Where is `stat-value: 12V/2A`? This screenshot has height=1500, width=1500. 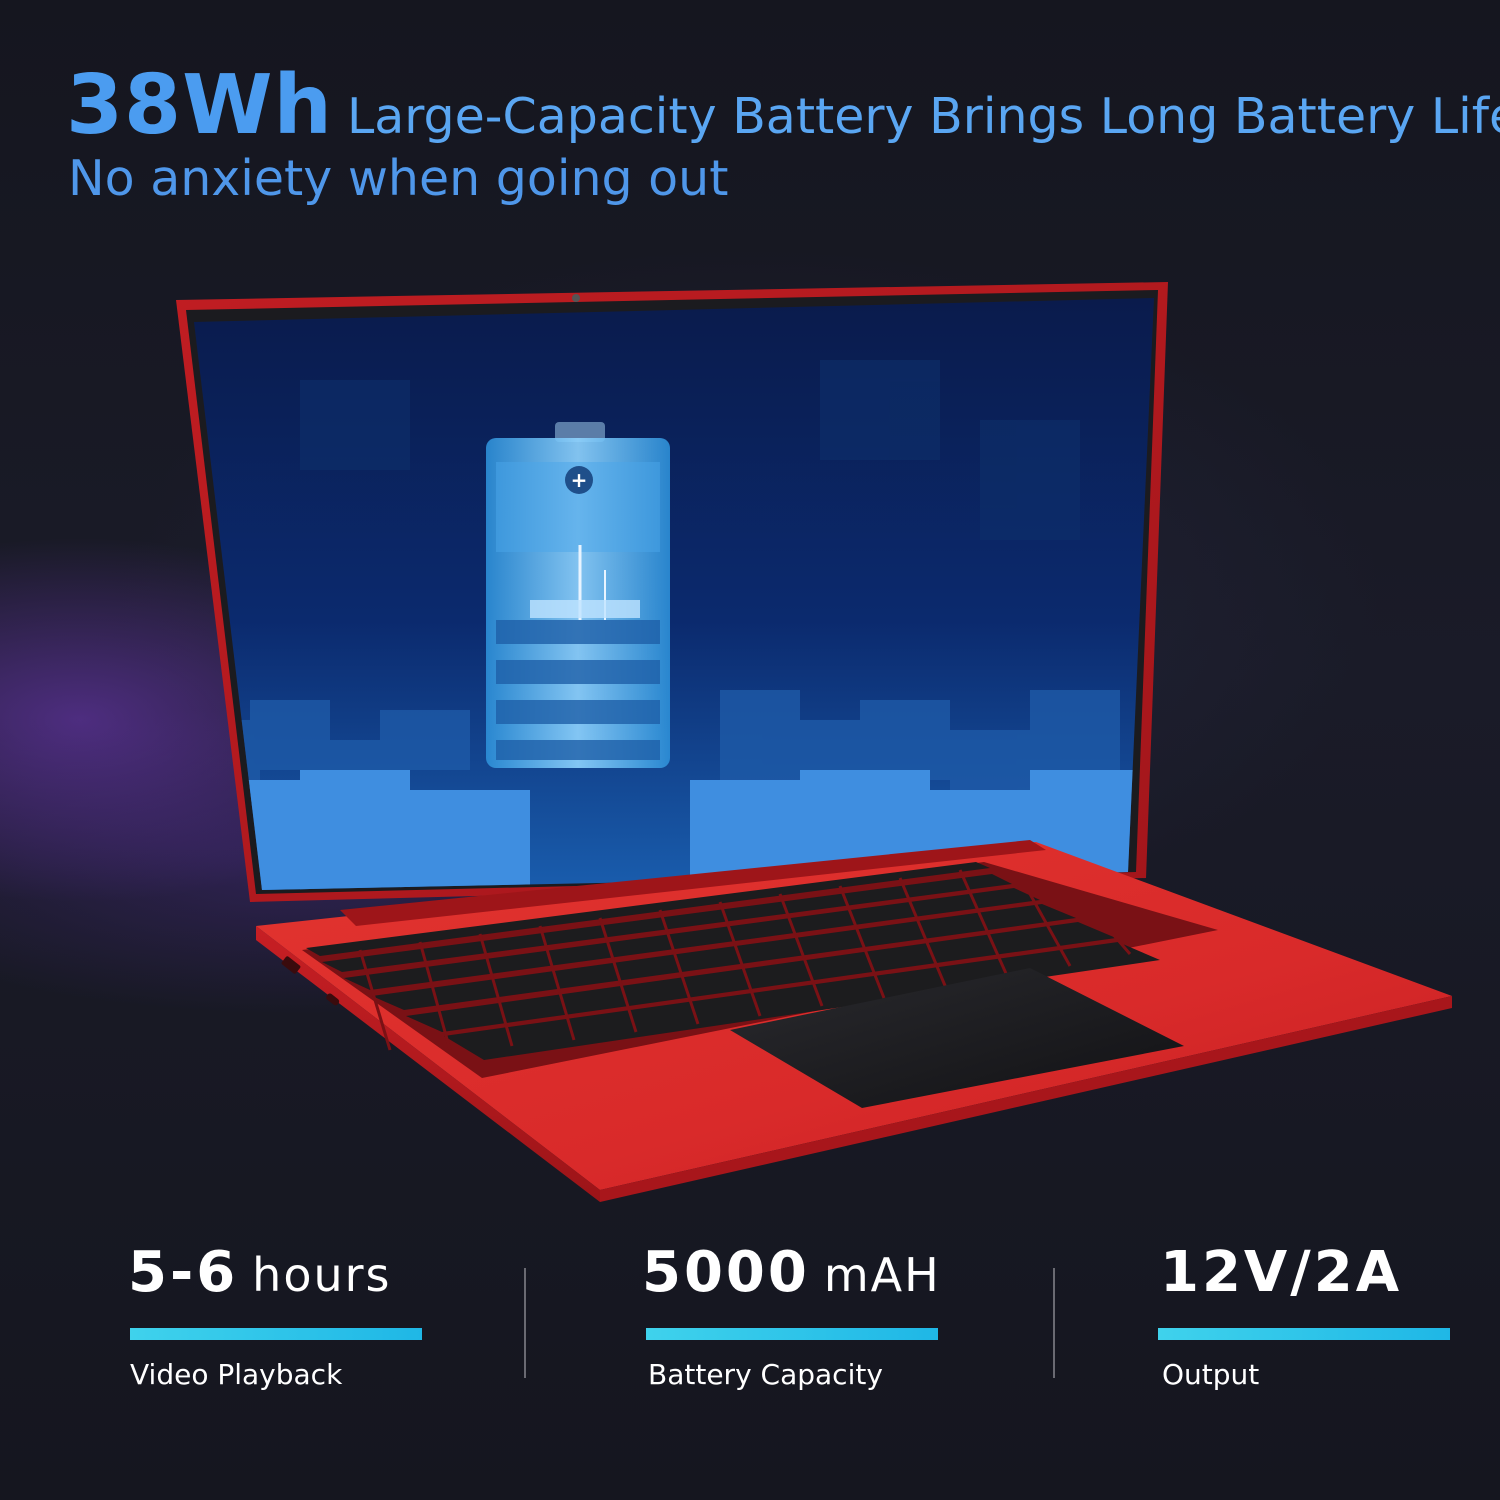 stat-value: 12V/2A is located at coordinates (1281, 1272).